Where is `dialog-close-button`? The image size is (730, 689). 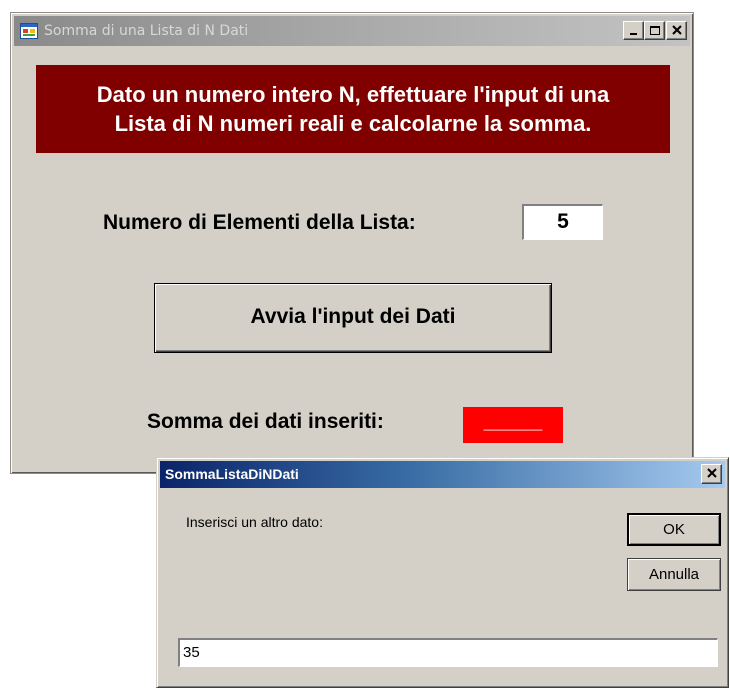
dialog-close-button is located at coordinates (711, 474).